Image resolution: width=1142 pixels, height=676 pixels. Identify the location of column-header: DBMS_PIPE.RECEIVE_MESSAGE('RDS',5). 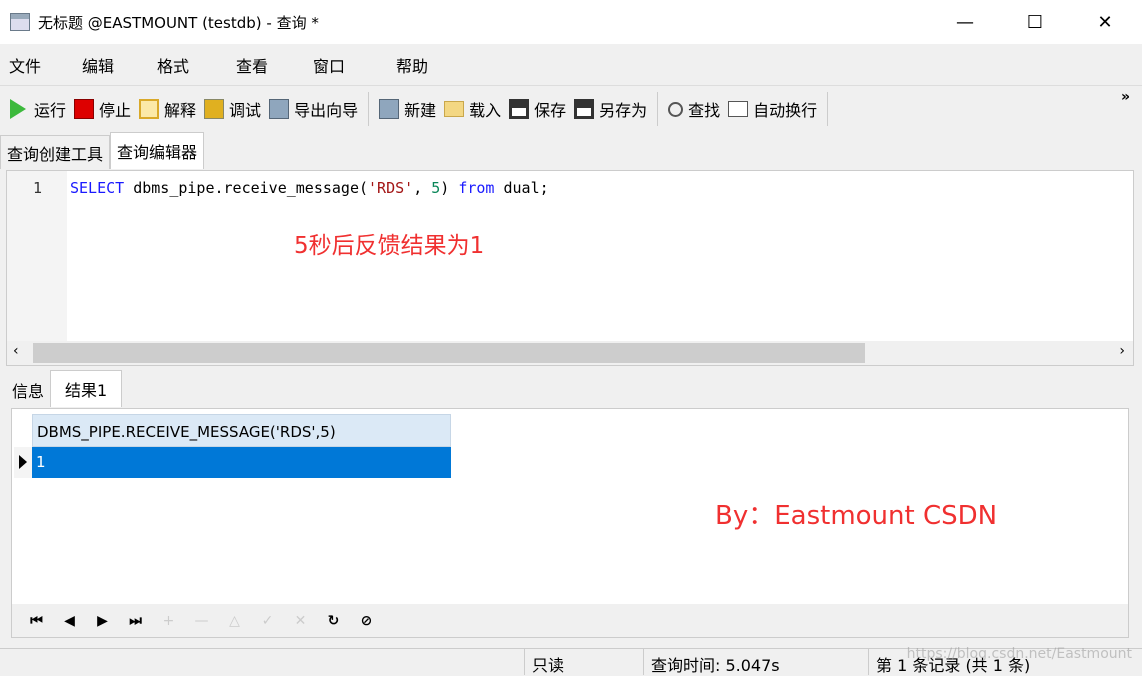
(241, 430).